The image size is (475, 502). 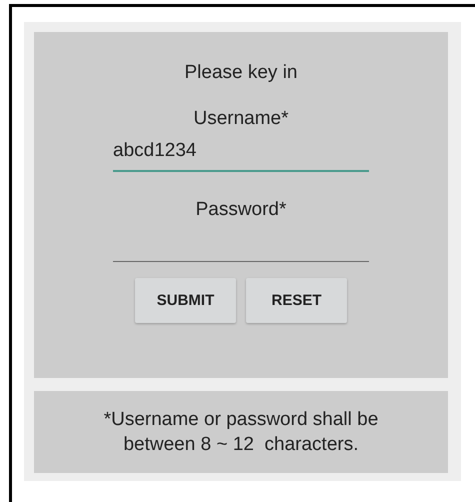 What do you see at coordinates (241, 154) in the screenshot?
I see `input-field: abcd1234` at bounding box center [241, 154].